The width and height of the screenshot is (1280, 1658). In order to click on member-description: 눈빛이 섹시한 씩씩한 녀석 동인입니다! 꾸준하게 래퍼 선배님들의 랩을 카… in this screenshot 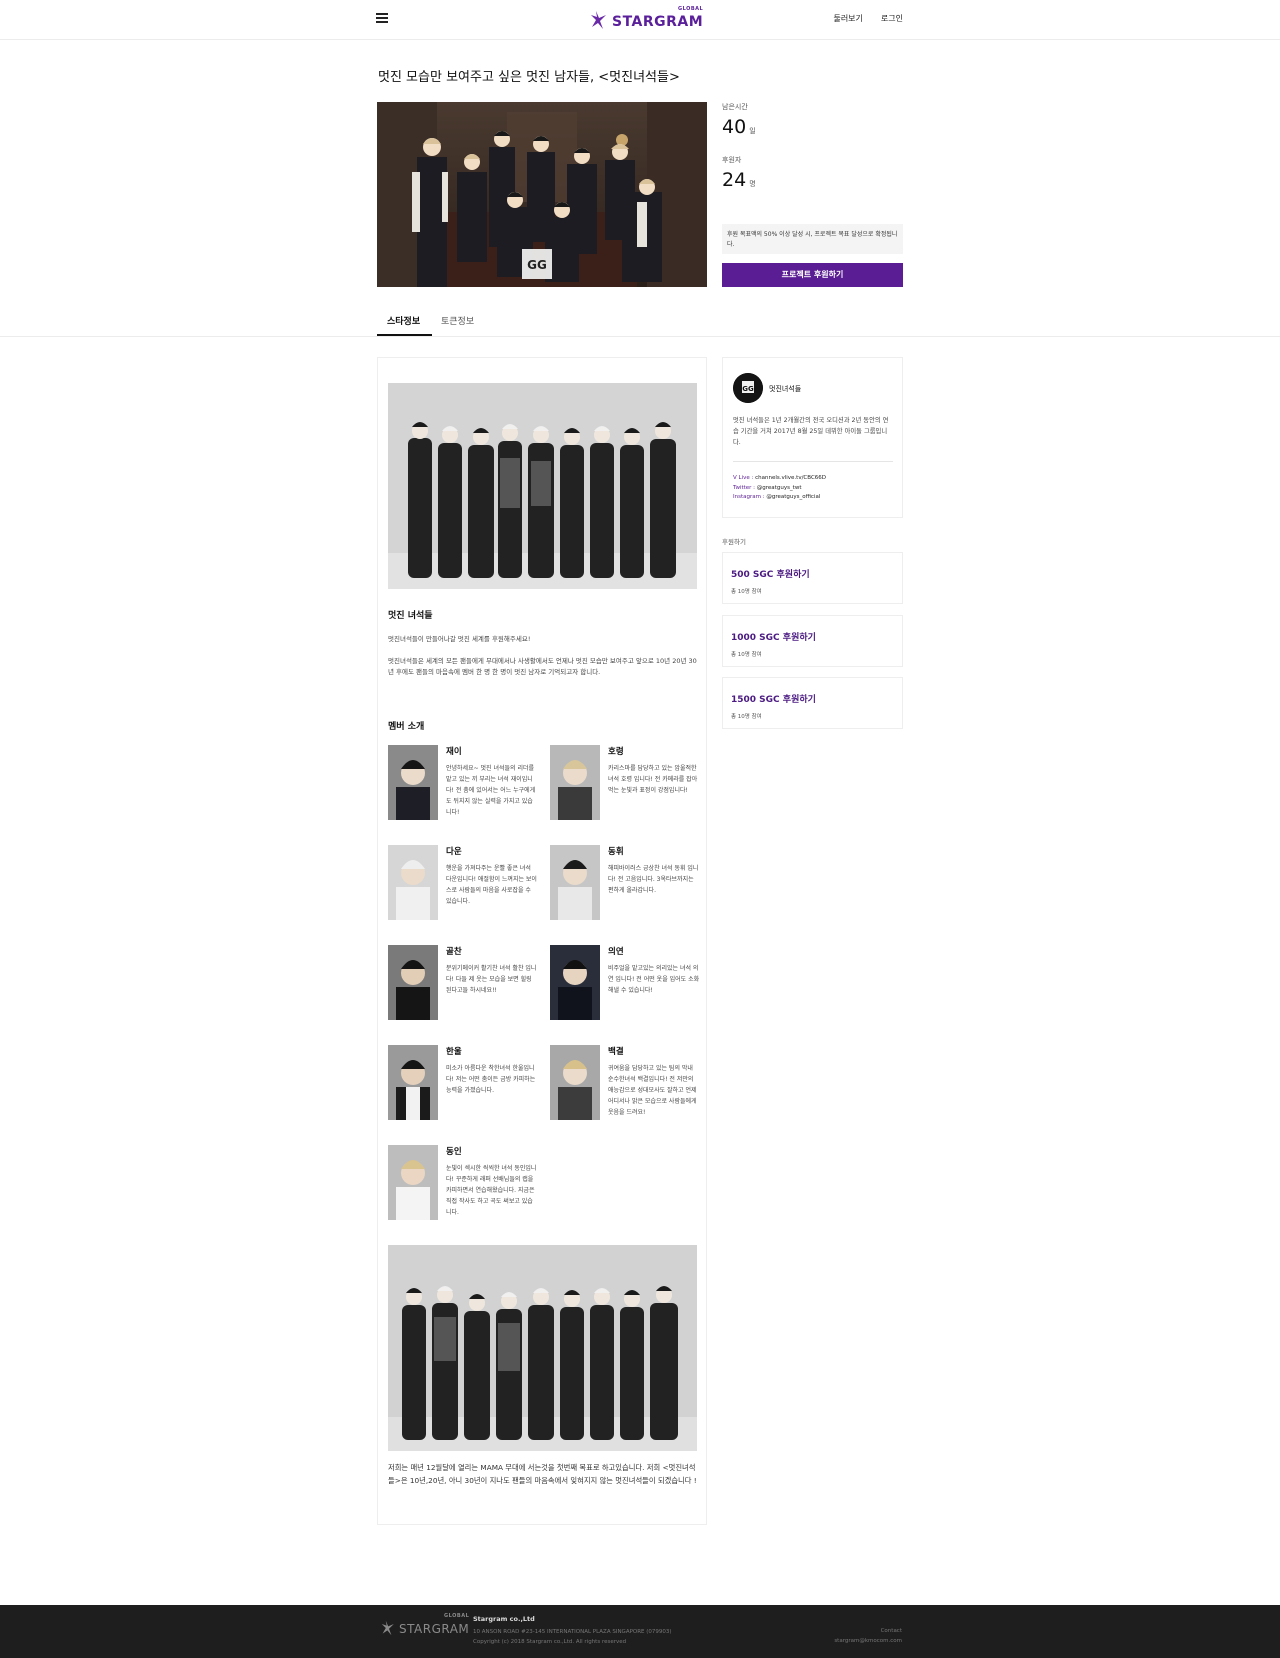, I will do `click(491, 1190)`.